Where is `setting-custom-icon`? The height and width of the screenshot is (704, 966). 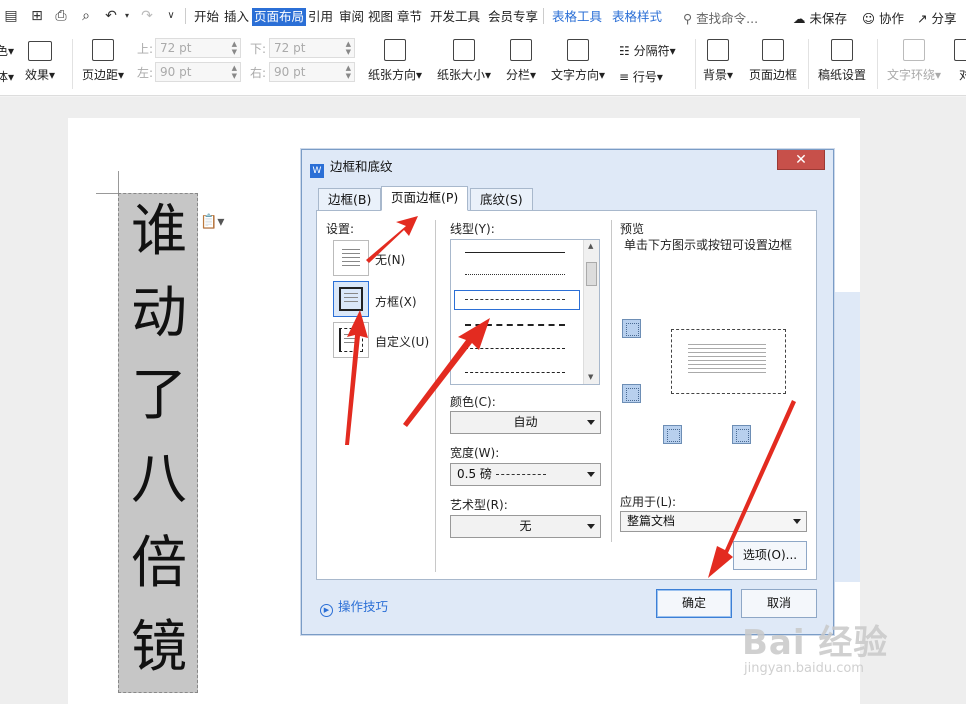 setting-custom-icon is located at coordinates (351, 340).